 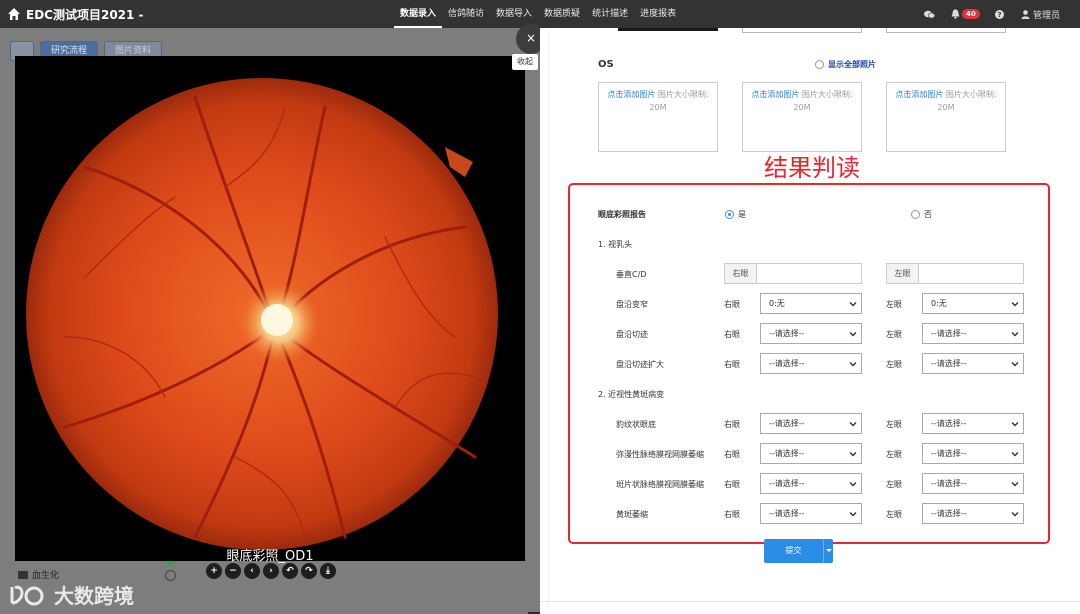 I want to click on patchy-atrophy-right-select: --请选择--, so click(x=811, y=483).